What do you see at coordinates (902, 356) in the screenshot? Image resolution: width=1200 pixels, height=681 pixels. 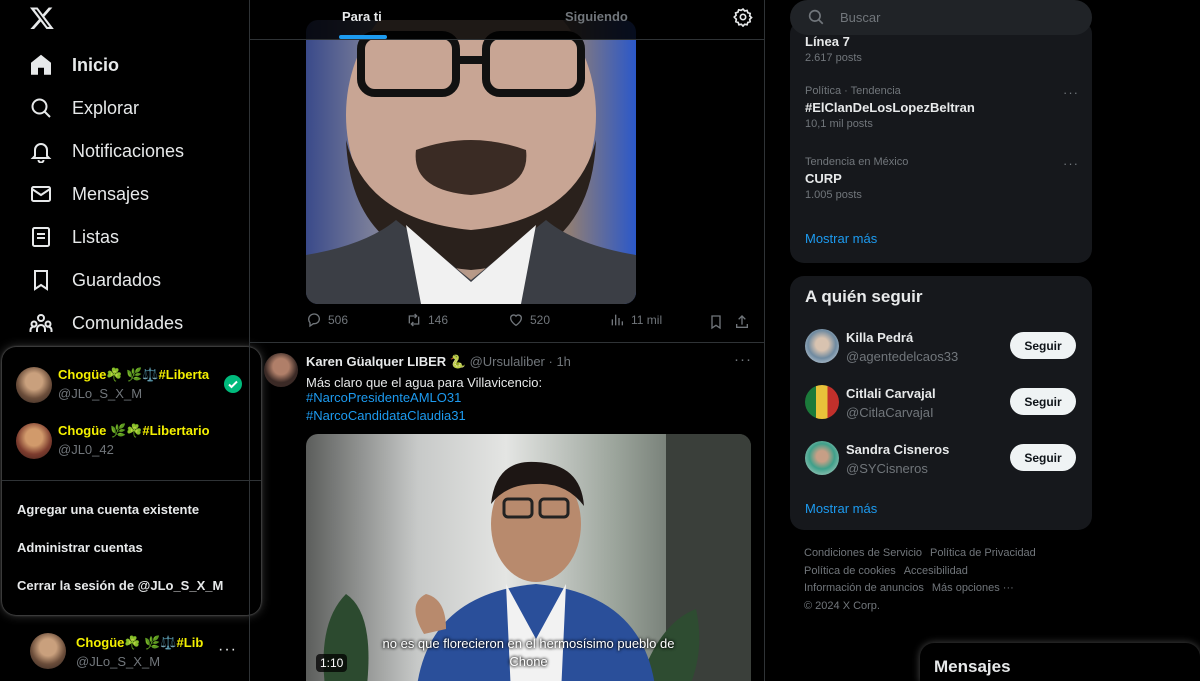 I see `follow-handle: @agentedelcaos33` at bounding box center [902, 356].